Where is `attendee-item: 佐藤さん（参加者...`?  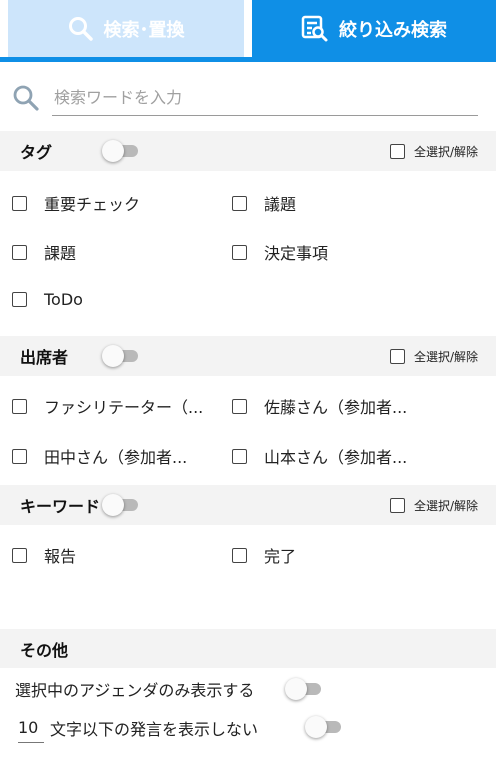 attendee-item: 佐藤さん（参加者... is located at coordinates (319, 406).